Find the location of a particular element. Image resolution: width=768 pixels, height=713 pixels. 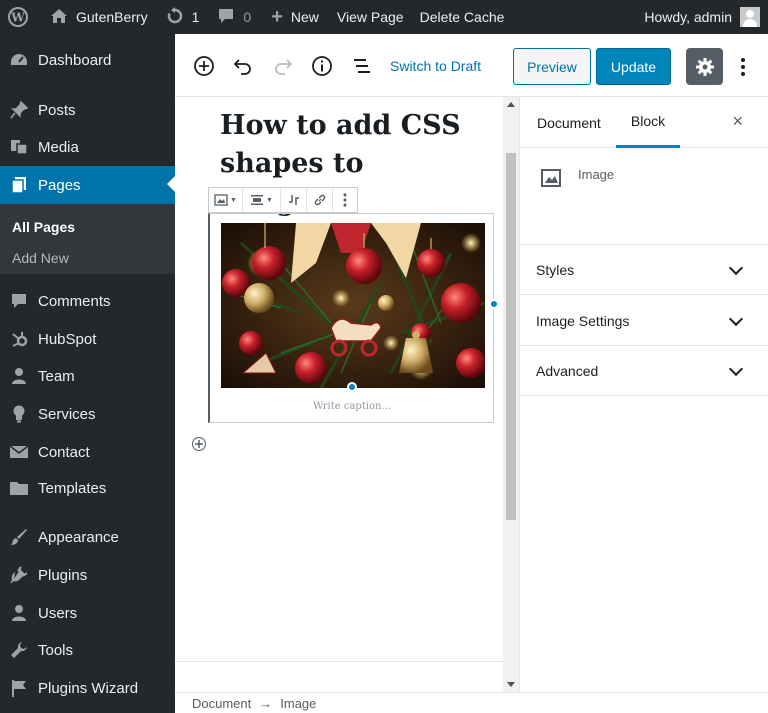

comments-link: 0 is located at coordinates (233, 17).